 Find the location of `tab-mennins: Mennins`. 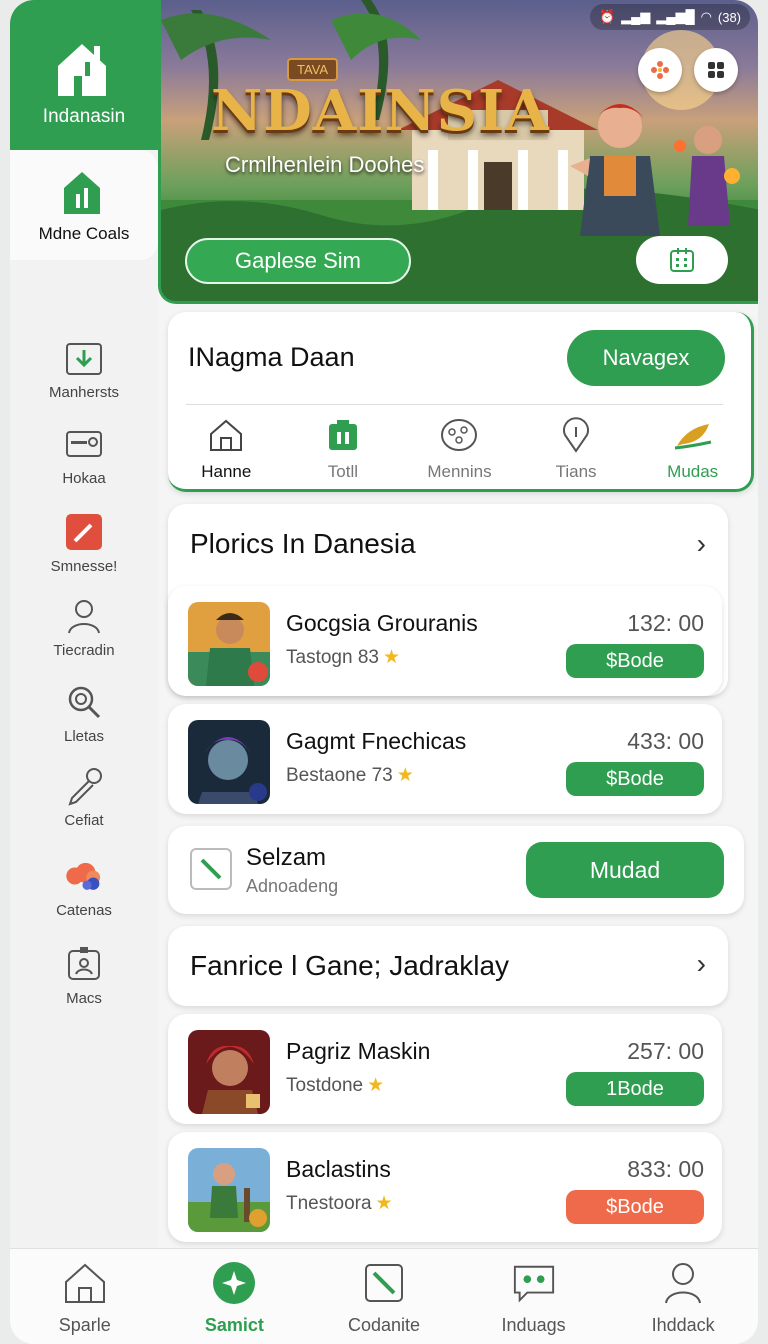

tab-mennins: Mennins is located at coordinates (459, 449).